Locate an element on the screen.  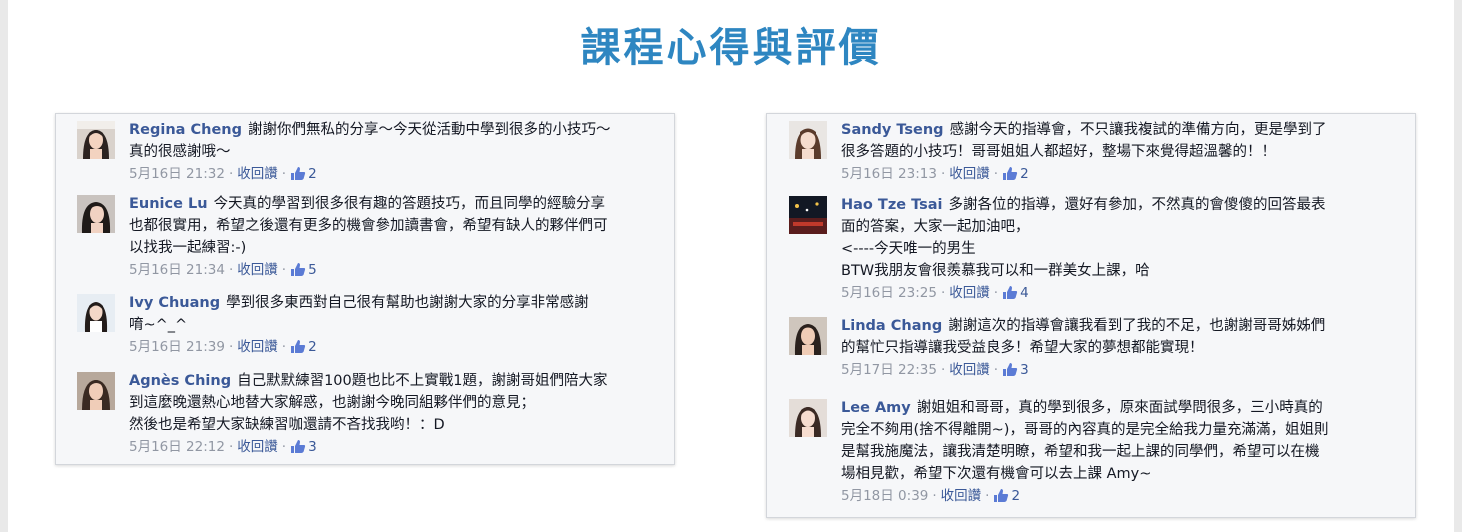
comment-meta: 5月16日 21:32 · 收回讚 · 2 is located at coordinates (398, 175).